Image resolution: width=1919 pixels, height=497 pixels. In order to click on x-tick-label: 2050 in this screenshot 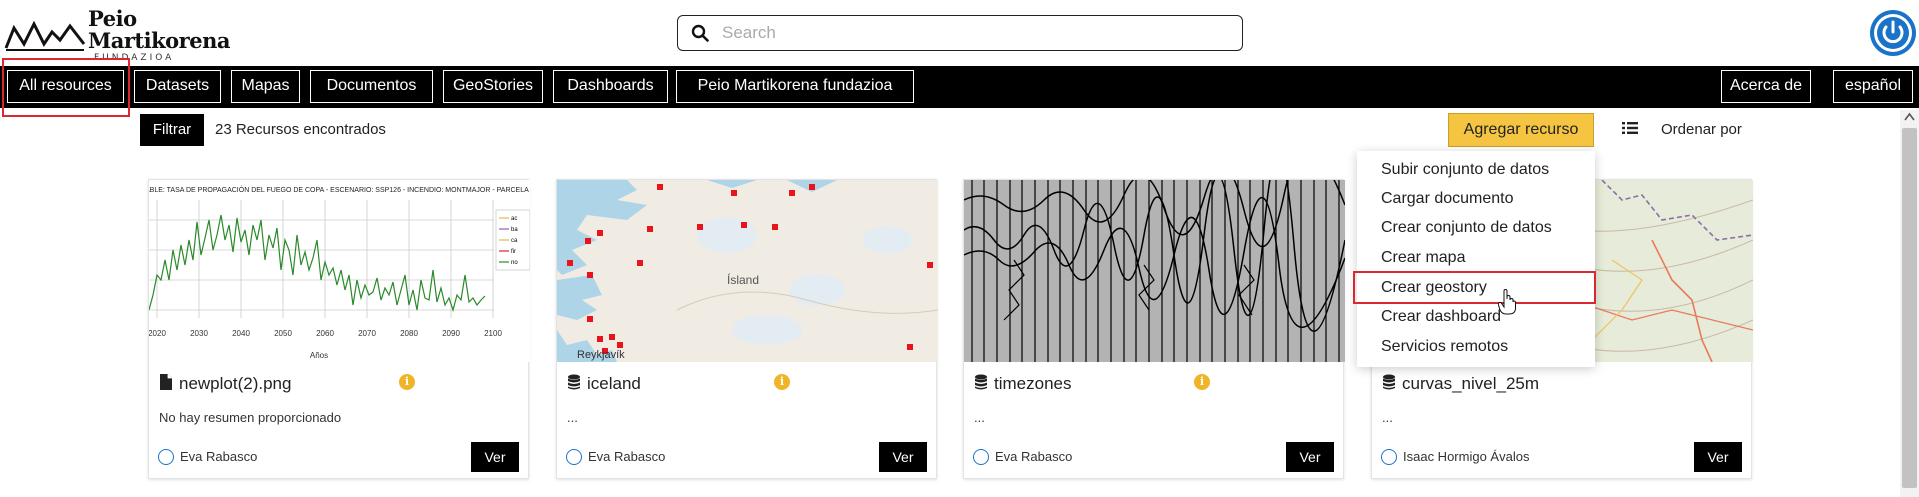, I will do `click(283, 333)`.